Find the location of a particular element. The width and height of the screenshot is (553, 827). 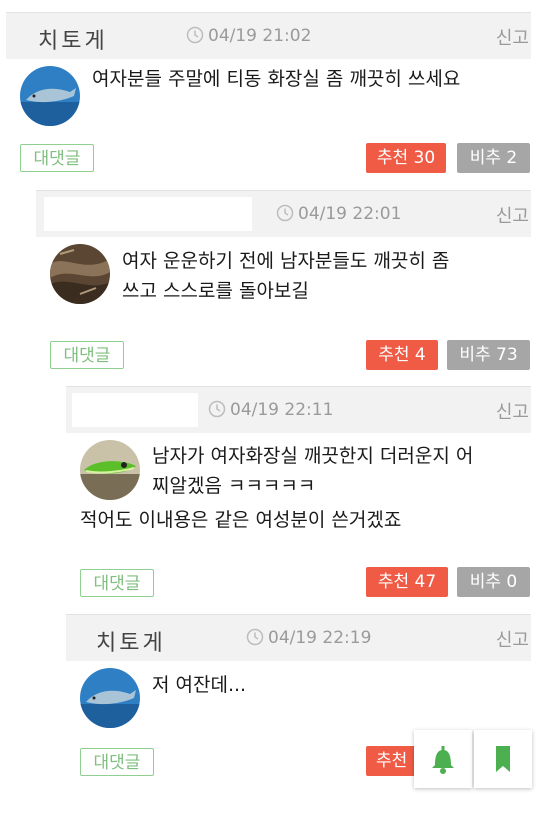

comment-header: 04/19 22:11 신고 is located at coordinates (298, 409).